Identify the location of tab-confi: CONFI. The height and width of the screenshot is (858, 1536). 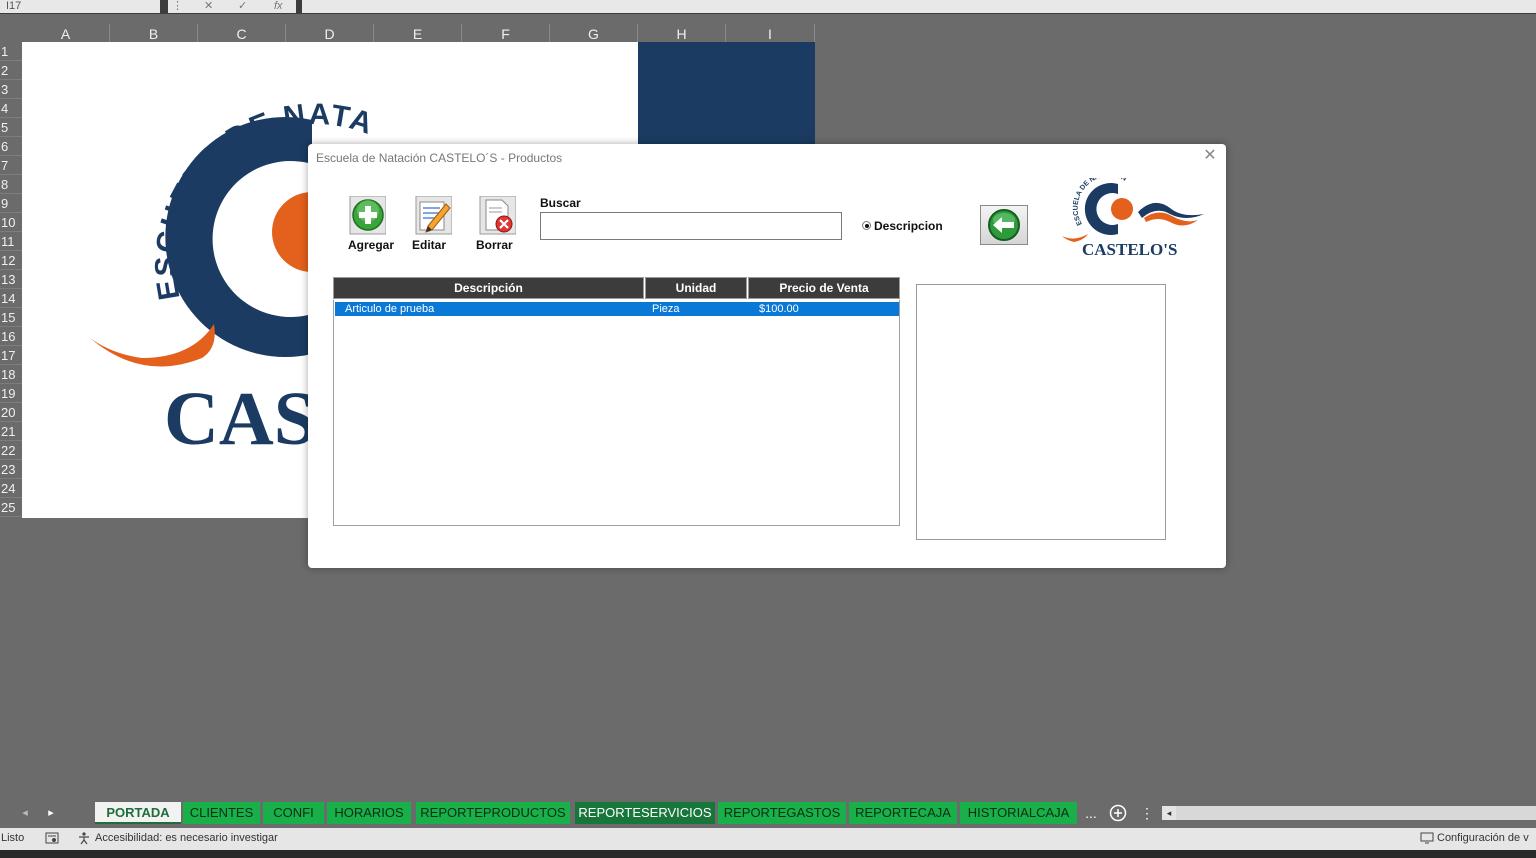
(293, 813).